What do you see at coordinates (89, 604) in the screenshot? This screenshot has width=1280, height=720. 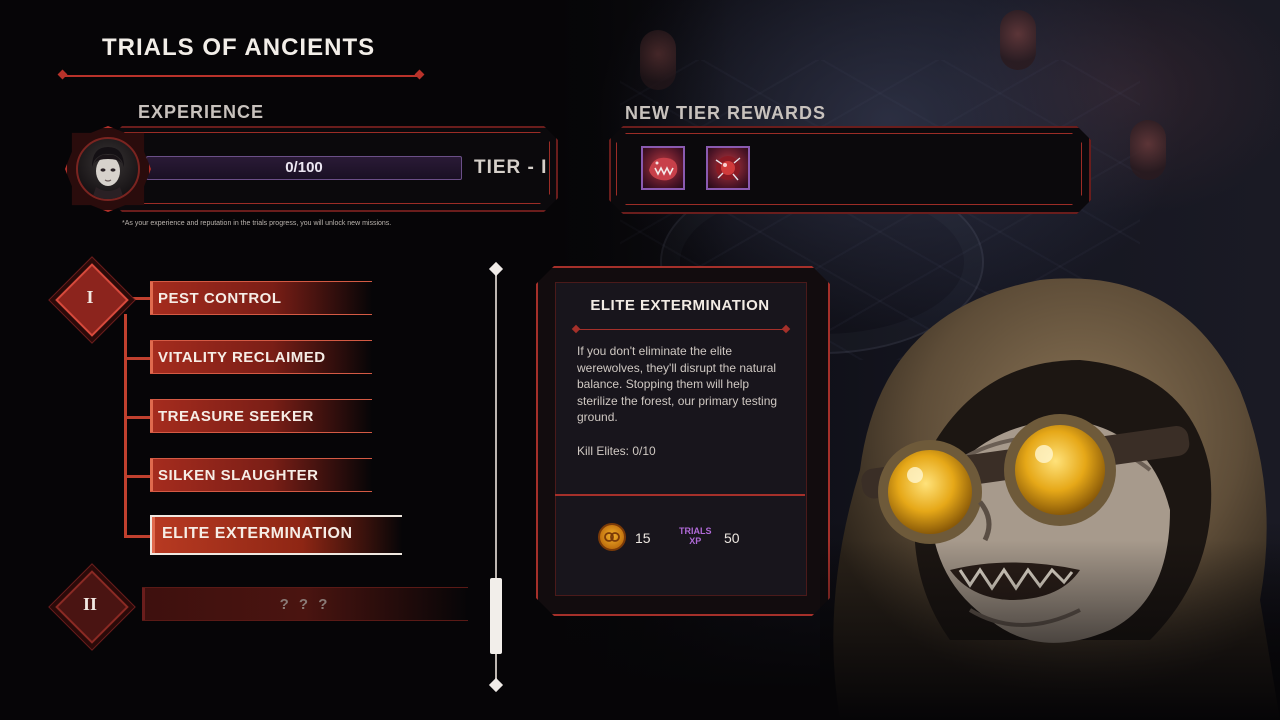 I see `tier-2-numeral: II` at bounding box center [89, 604].